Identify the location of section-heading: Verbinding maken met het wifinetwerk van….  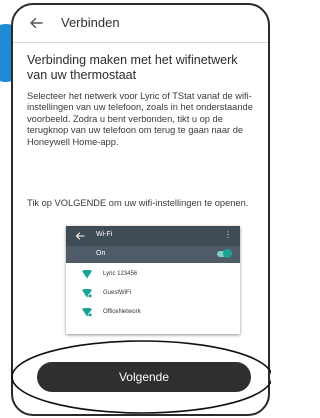
(132, 67).